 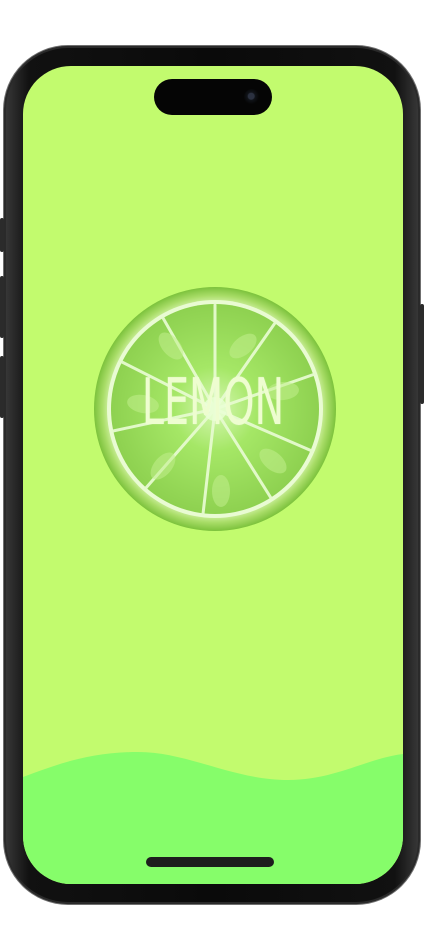 I want to click on front-camera-icon, so click(x=252, y=97).